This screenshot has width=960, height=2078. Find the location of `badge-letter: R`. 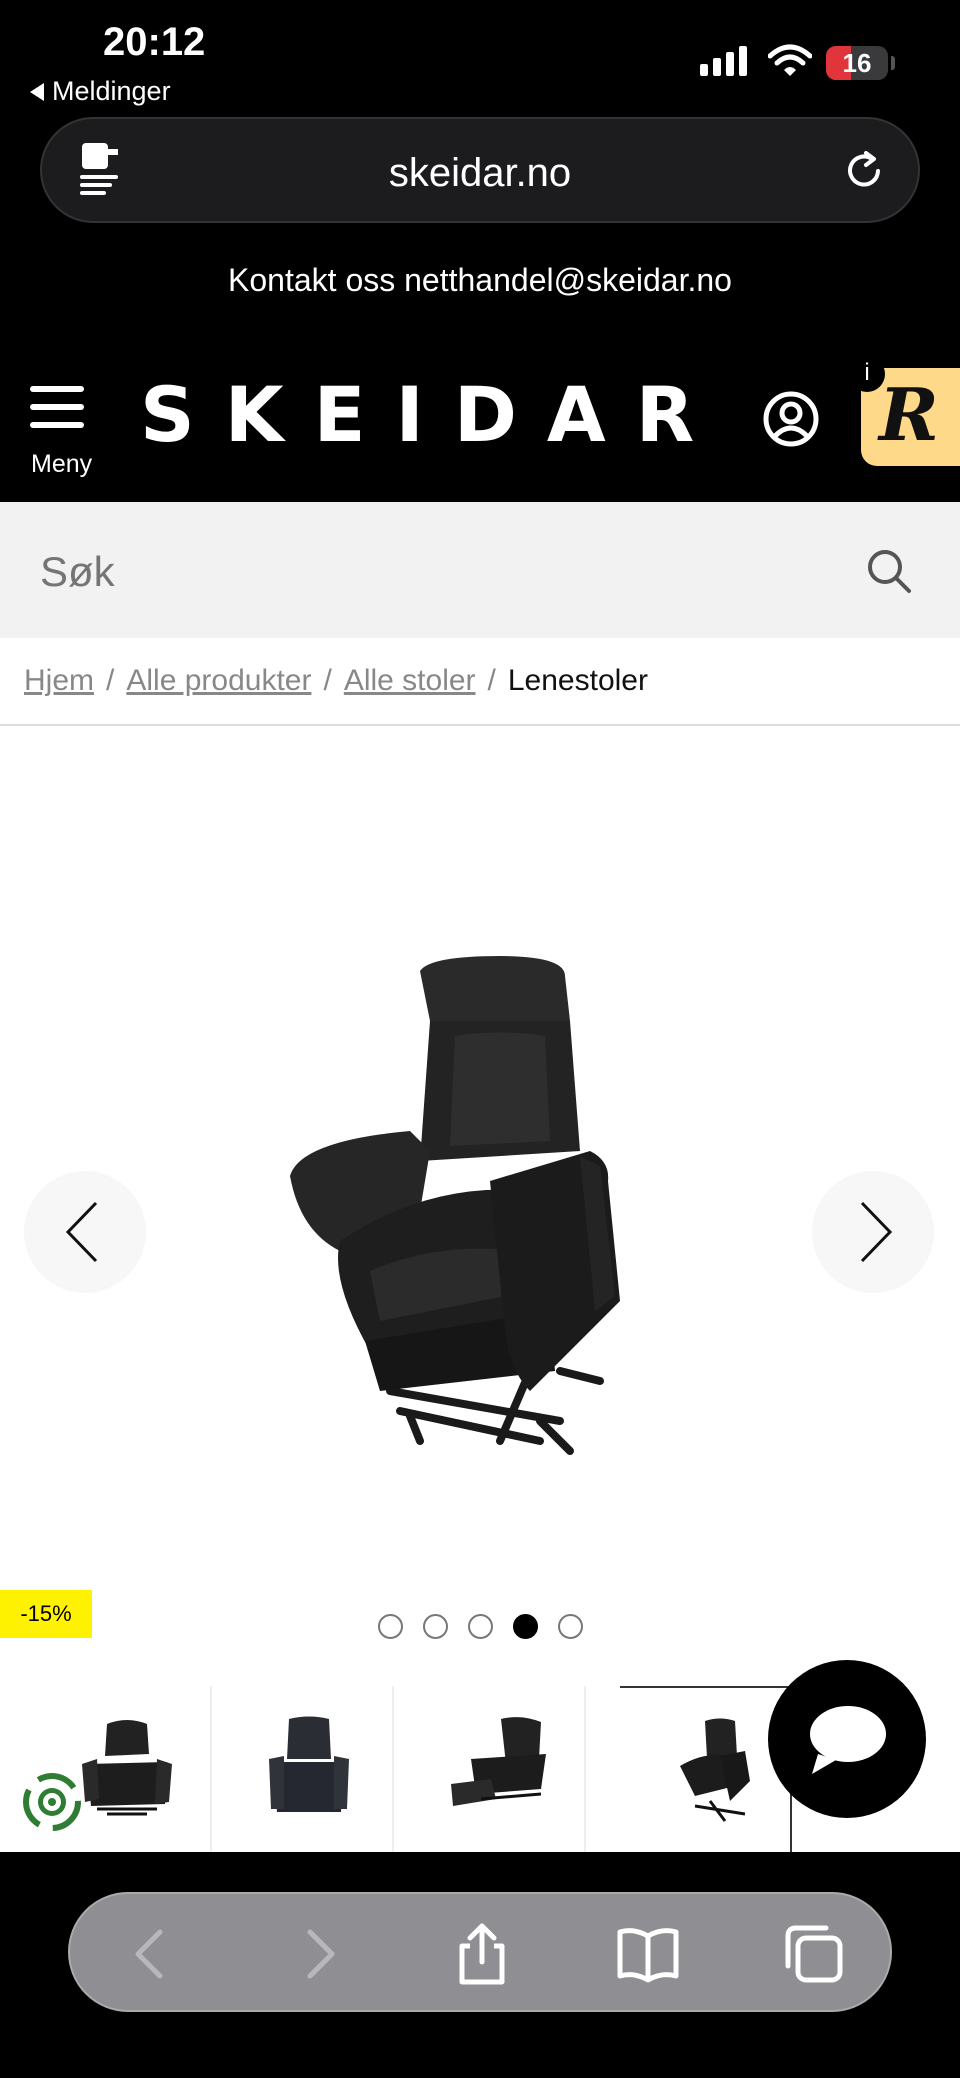

badge-letter: R is located at coordinates (909, 414).